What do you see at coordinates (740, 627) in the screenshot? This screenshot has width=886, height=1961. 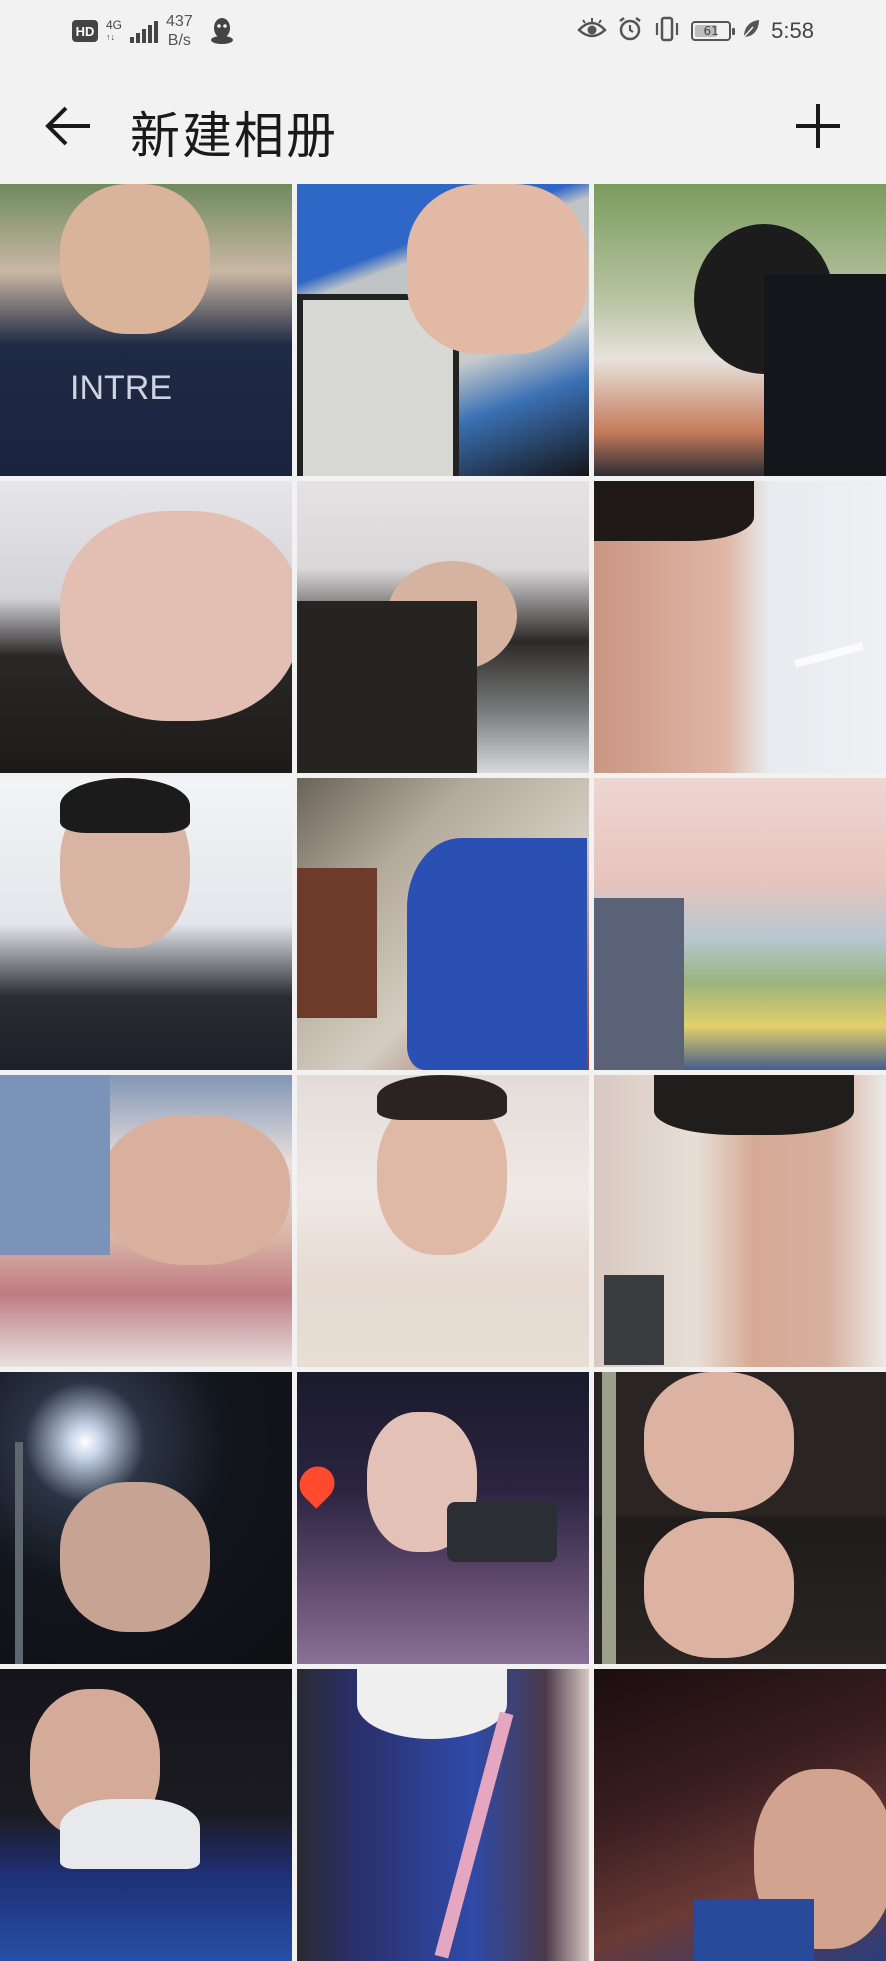 I see `photo-thumbnail-selfie-closeup` at bounding box center [740, 627].